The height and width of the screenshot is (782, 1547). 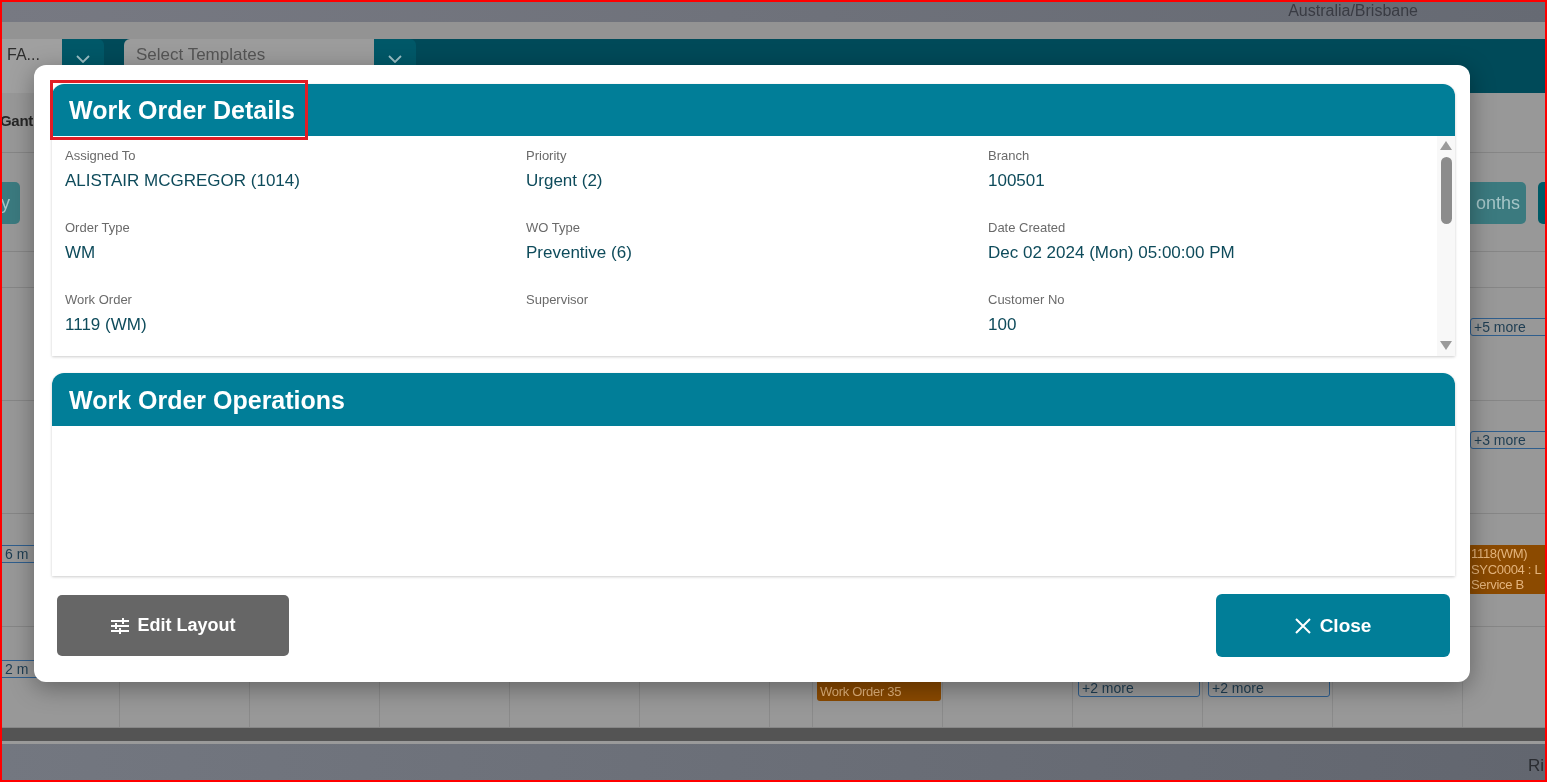 I want to click on scrollbar, so click(x=1446, y=246).